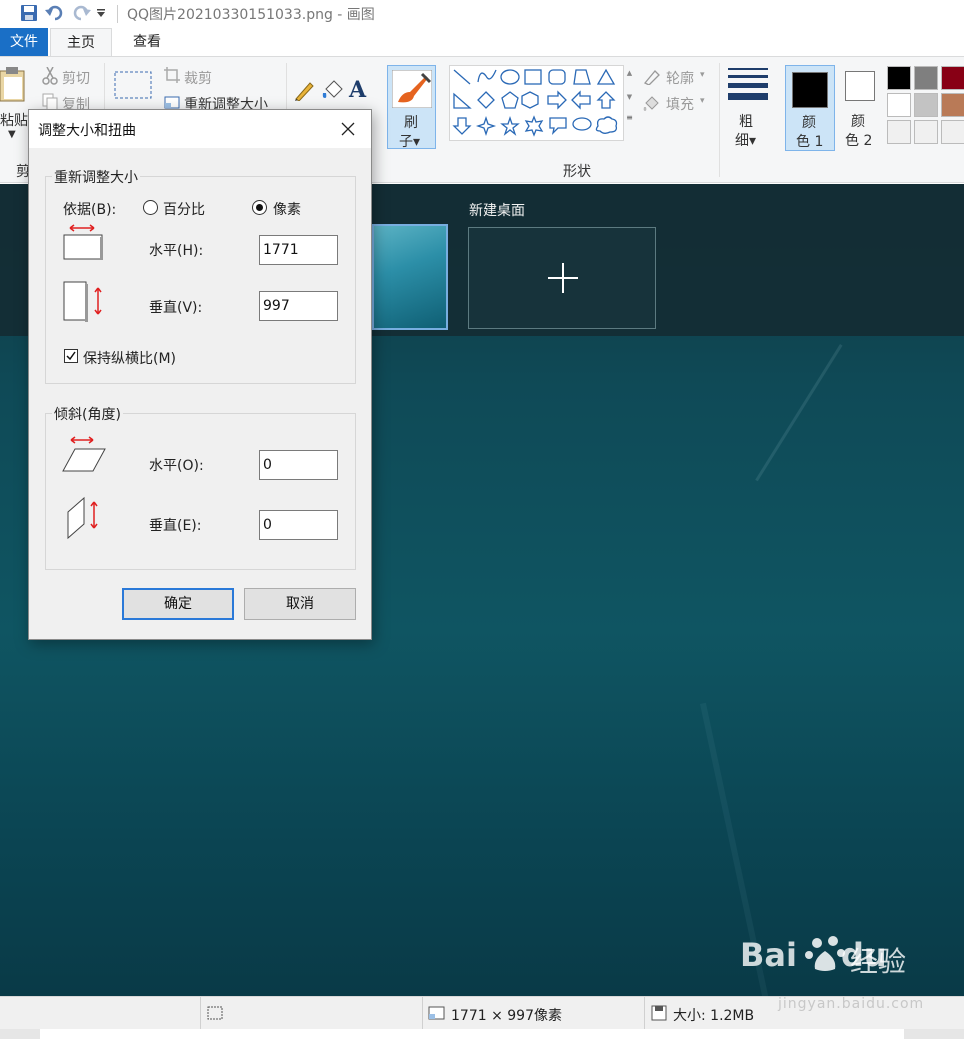 Image resolution: width=964 pixels, height=1039 pixels. I want to click on taskbar-strip-light, so click(472, 1034).